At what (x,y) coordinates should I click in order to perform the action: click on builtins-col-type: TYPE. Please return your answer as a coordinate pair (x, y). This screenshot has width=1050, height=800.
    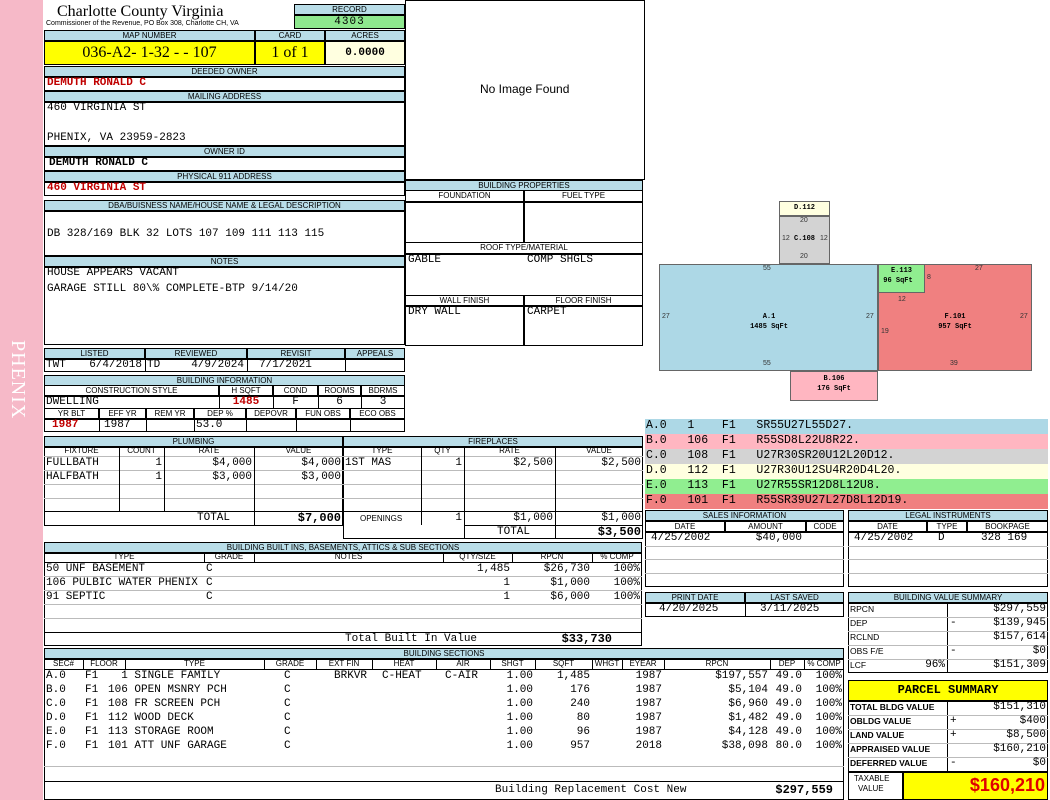
    Looking at the image, I should click on (124, 556).